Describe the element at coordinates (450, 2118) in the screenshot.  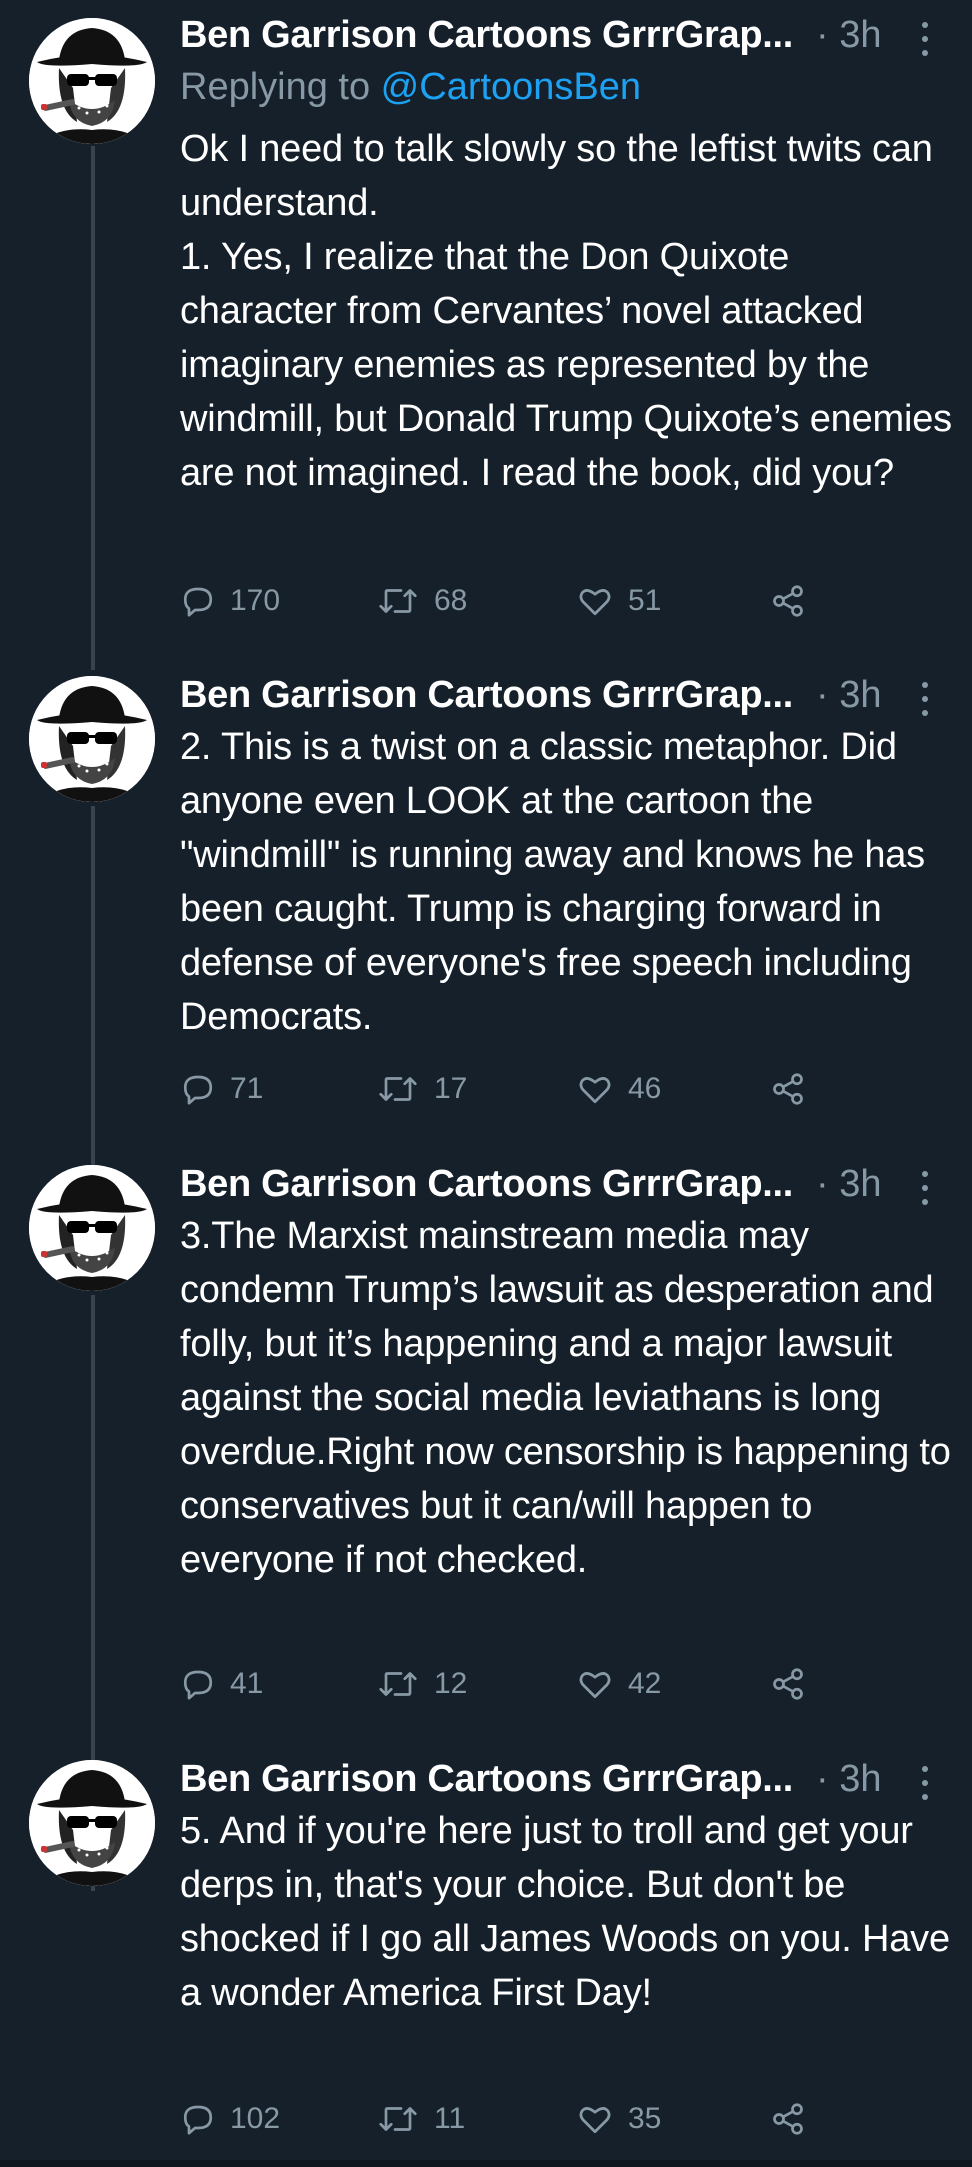
I see `retweet-count: 11` at that location.